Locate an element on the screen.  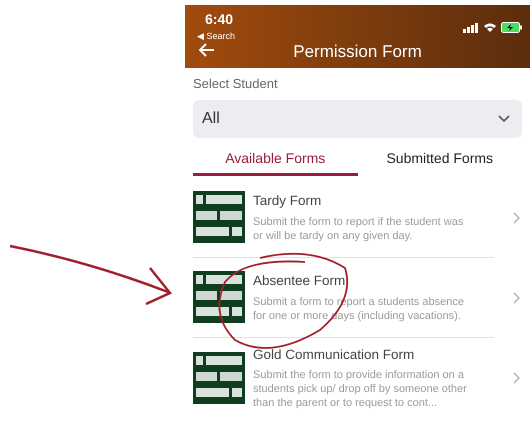
screen-title: Permission Form is located at coordinates (357, 52).